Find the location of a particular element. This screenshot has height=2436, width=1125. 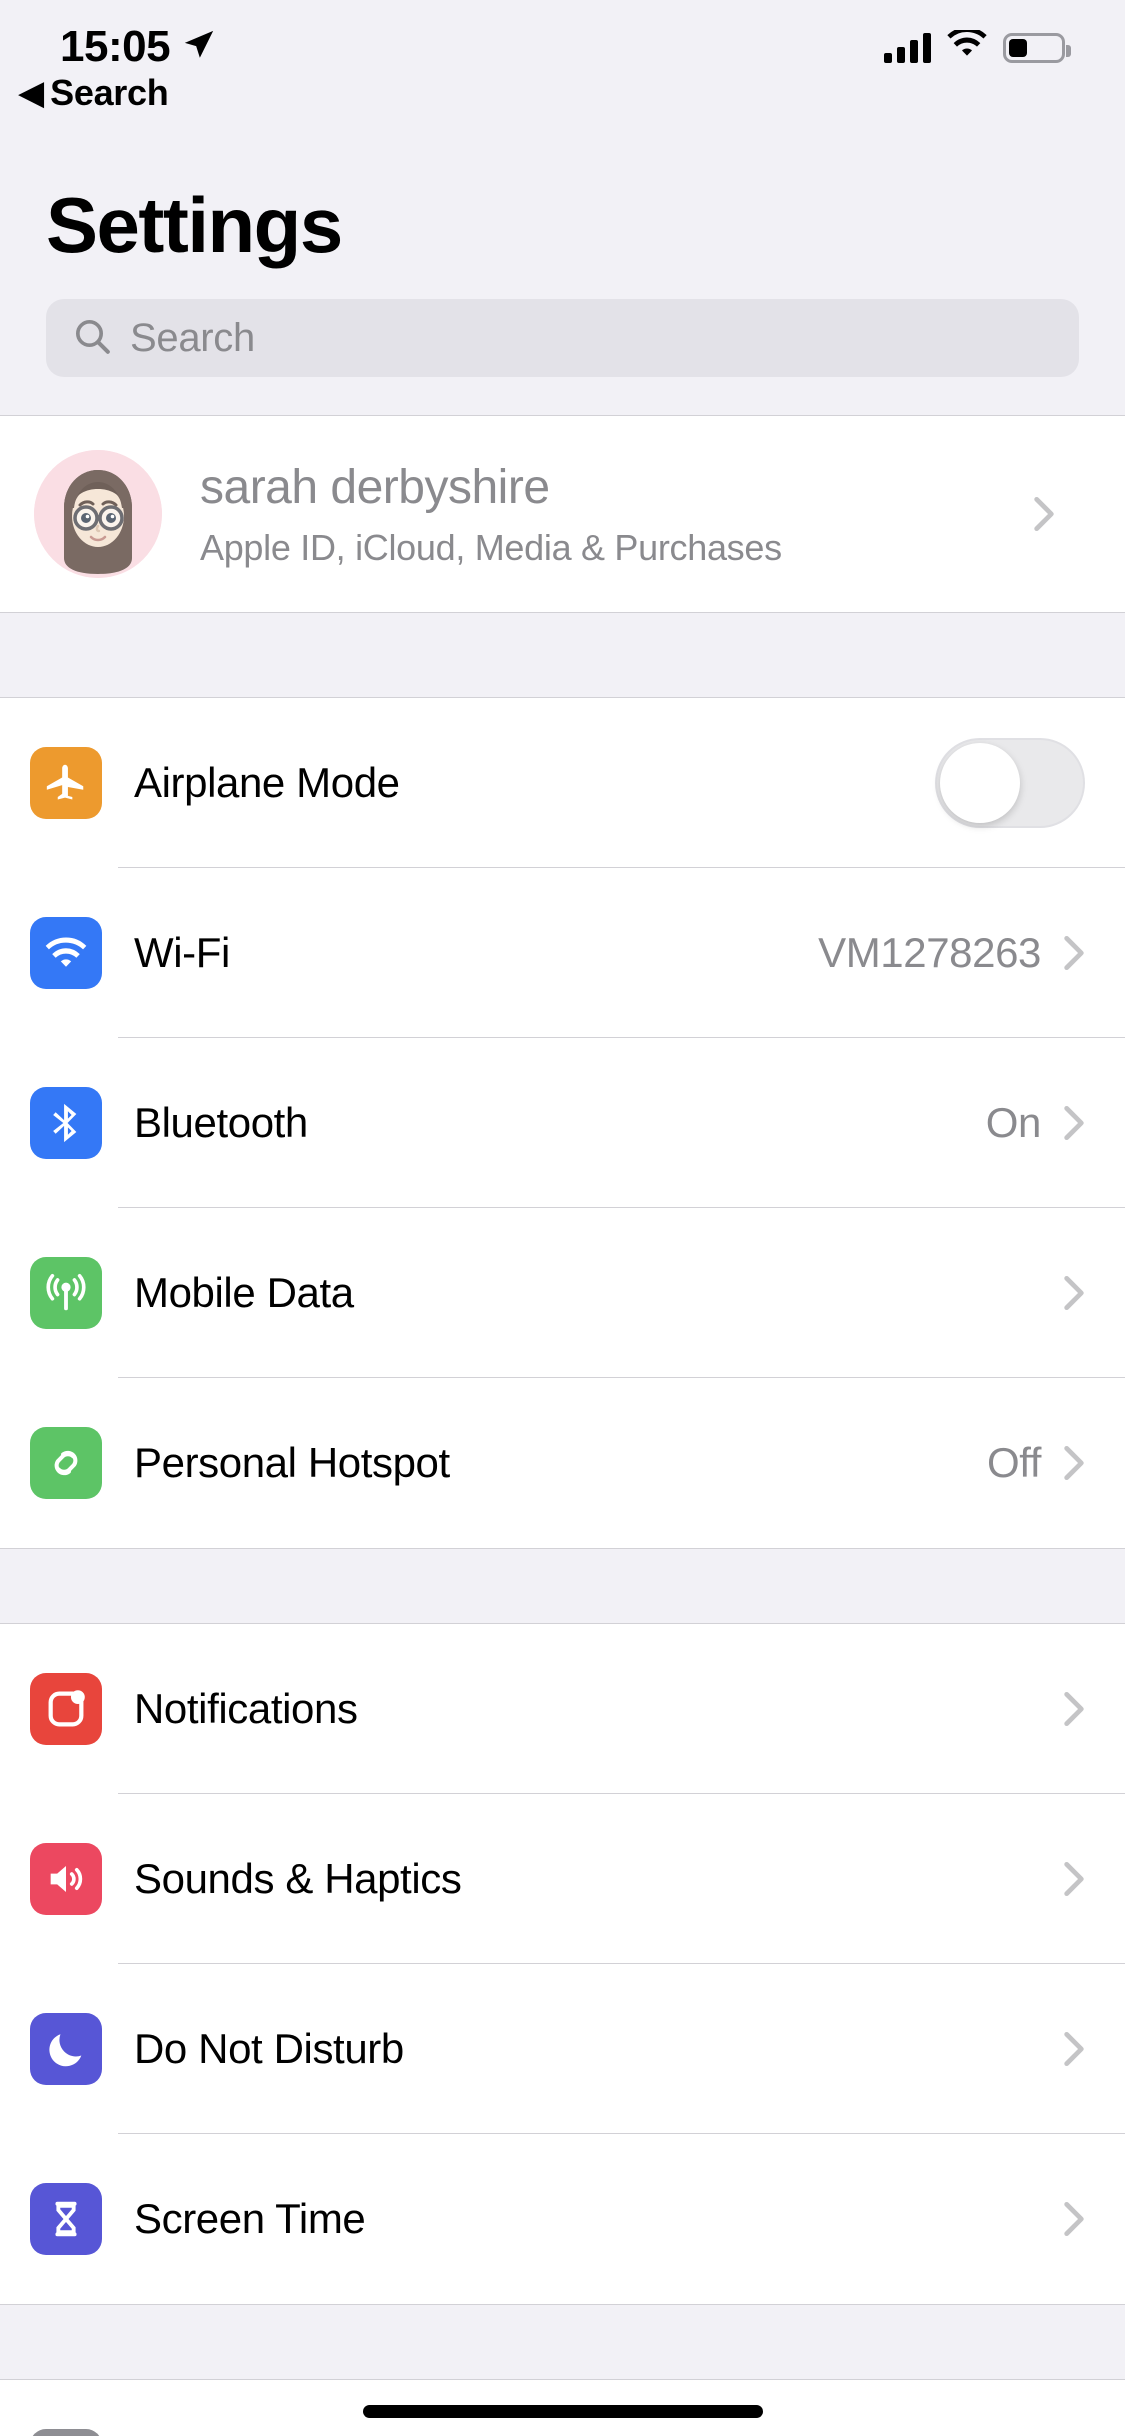

moon-icon is located at coordinates (66, 2049).